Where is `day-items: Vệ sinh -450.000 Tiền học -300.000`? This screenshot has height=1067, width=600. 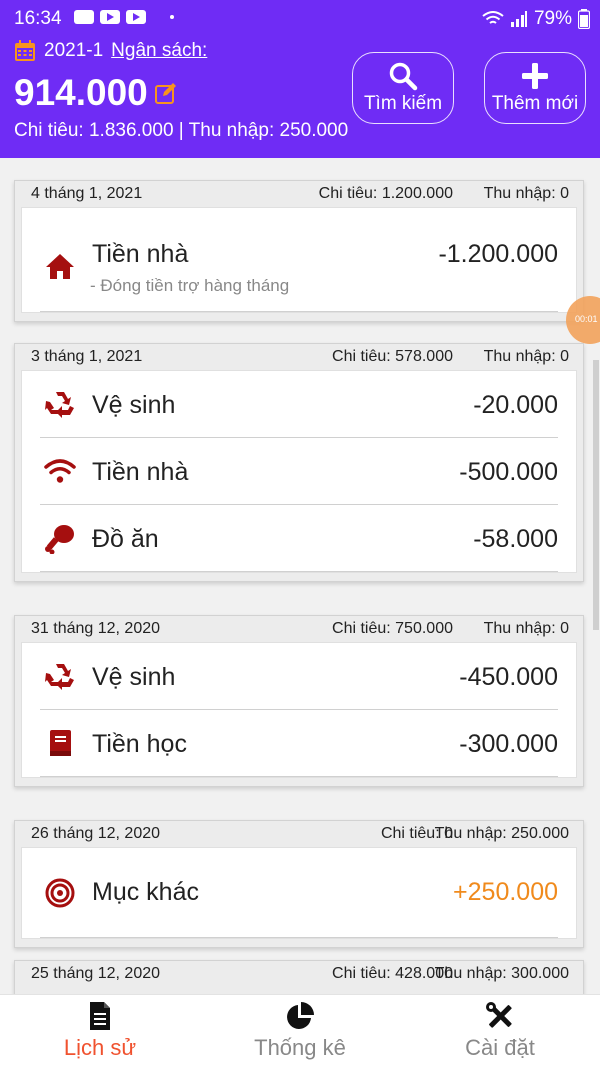 day-items: Vệ sinh -450.000 Tiền học -300.000 is located at coordinates (299, 710).